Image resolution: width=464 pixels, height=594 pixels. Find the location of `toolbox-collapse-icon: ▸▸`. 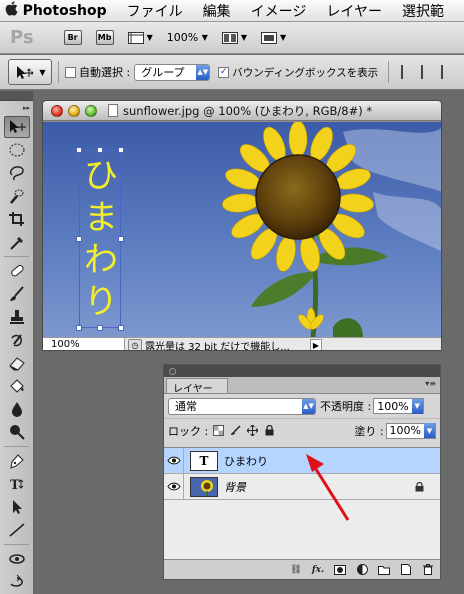

toolbox-collapse-icon: ▸▸ is located at coordinates (16, 108).